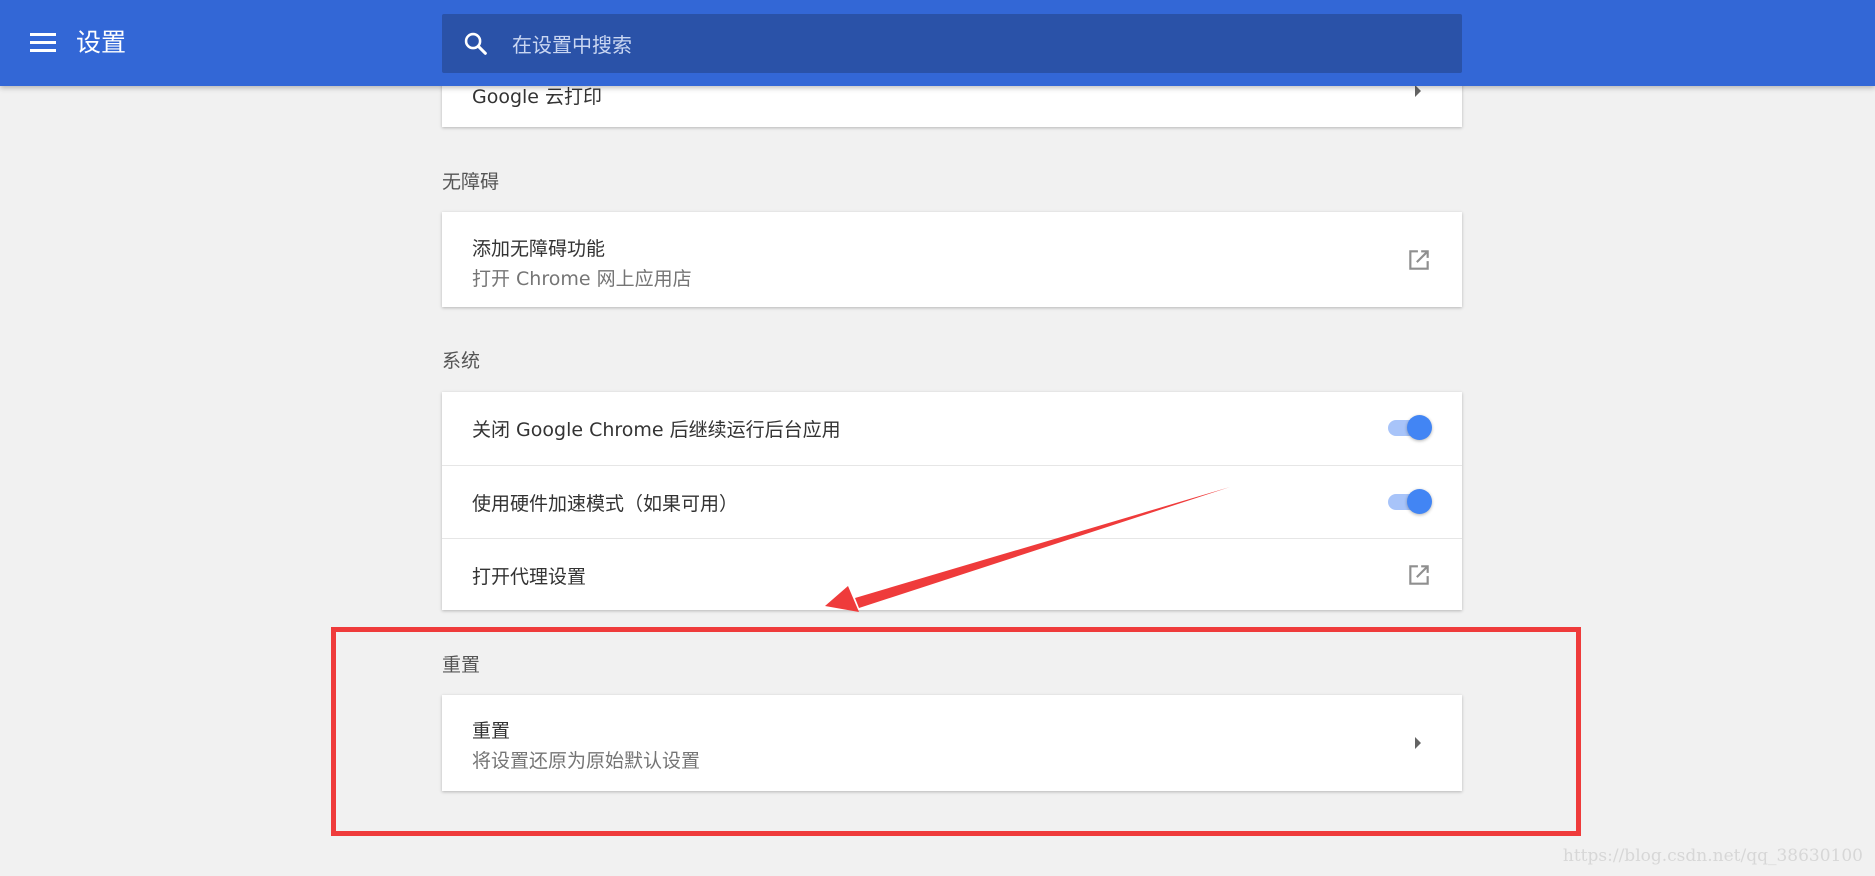 The width and height of the screenshot is (1875, 876). Describe the element at coordinates (461, 361) in the screenshot. I see `section-title-system: 系统` at that location.